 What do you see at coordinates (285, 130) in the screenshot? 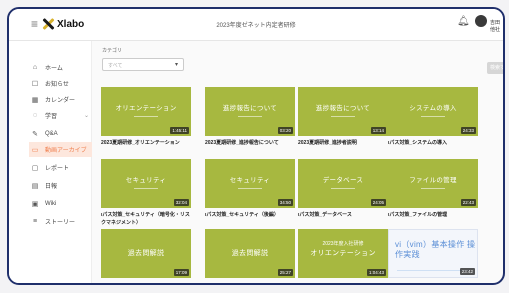
I see `duration-badge: 03:20` at bounding box center [285, 130].